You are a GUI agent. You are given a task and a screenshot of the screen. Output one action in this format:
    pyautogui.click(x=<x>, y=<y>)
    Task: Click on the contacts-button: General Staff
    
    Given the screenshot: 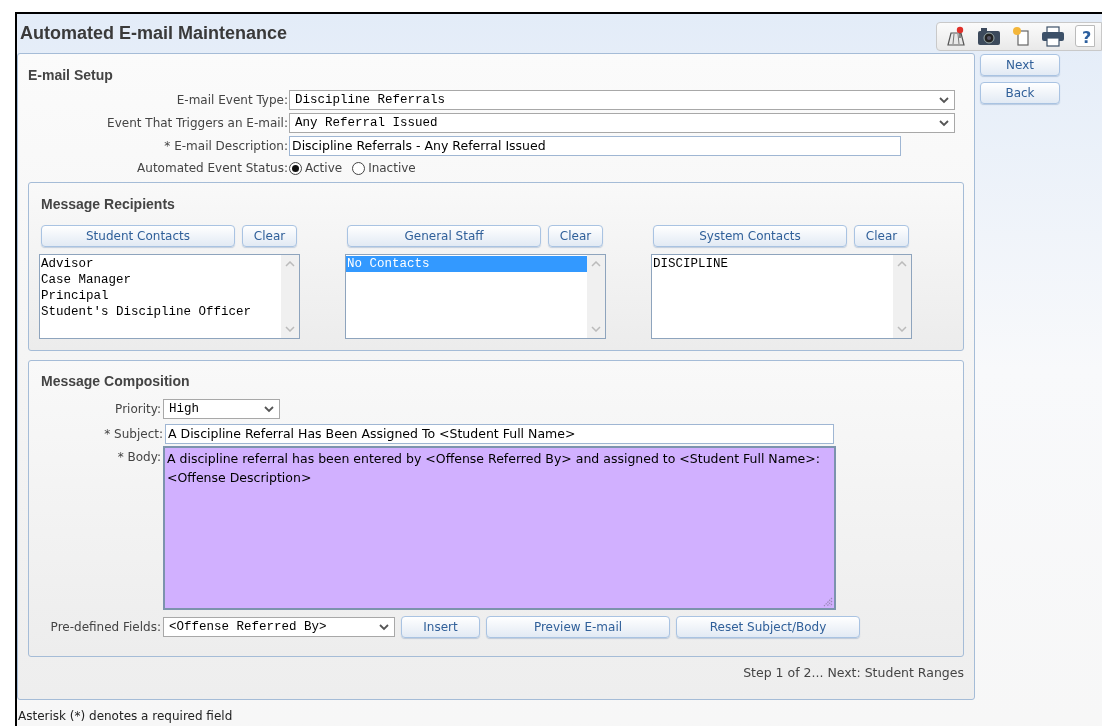 What is the action you would take?
    pyautogui.click(x=444, y=236)
    